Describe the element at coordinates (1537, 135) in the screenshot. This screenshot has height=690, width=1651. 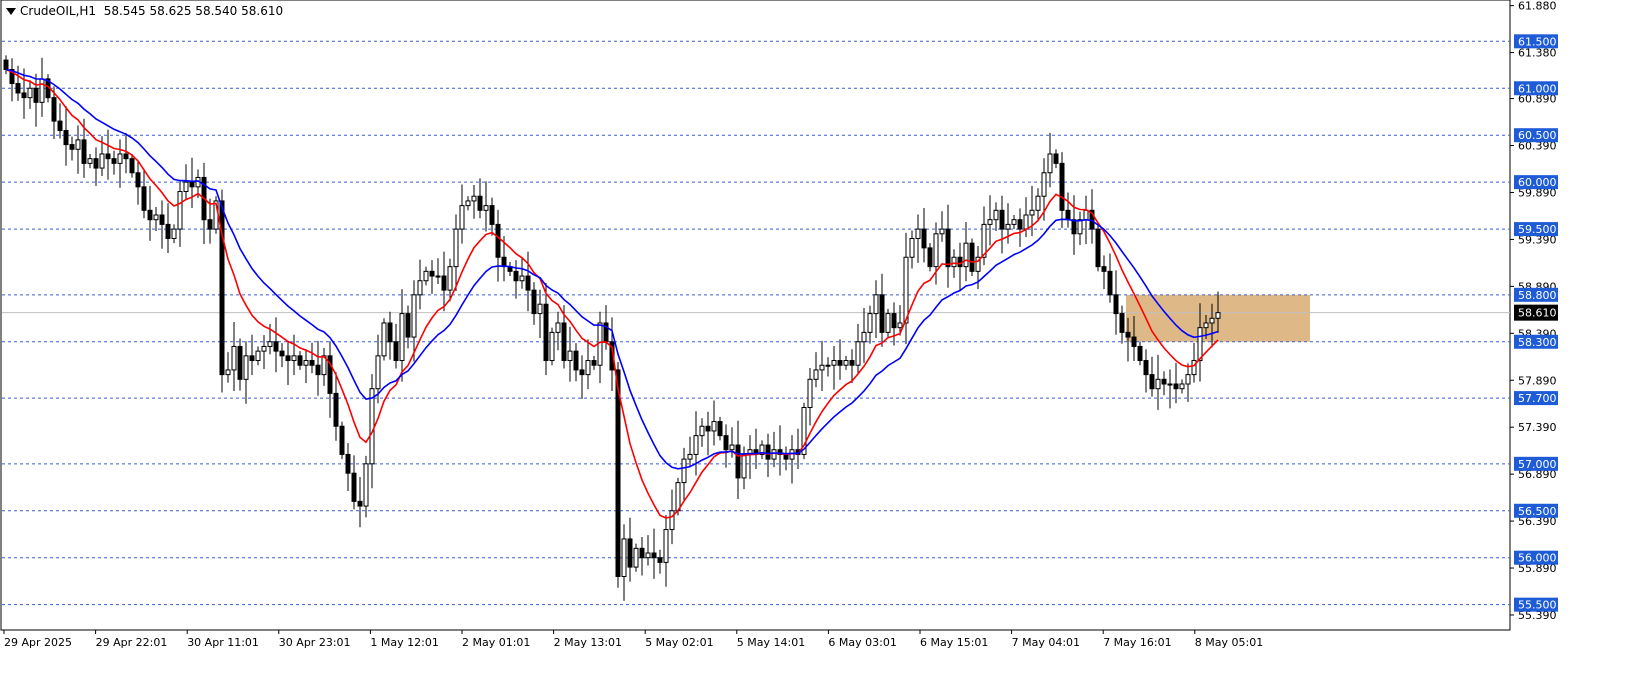
I see `level-label: 60.500` at that location.